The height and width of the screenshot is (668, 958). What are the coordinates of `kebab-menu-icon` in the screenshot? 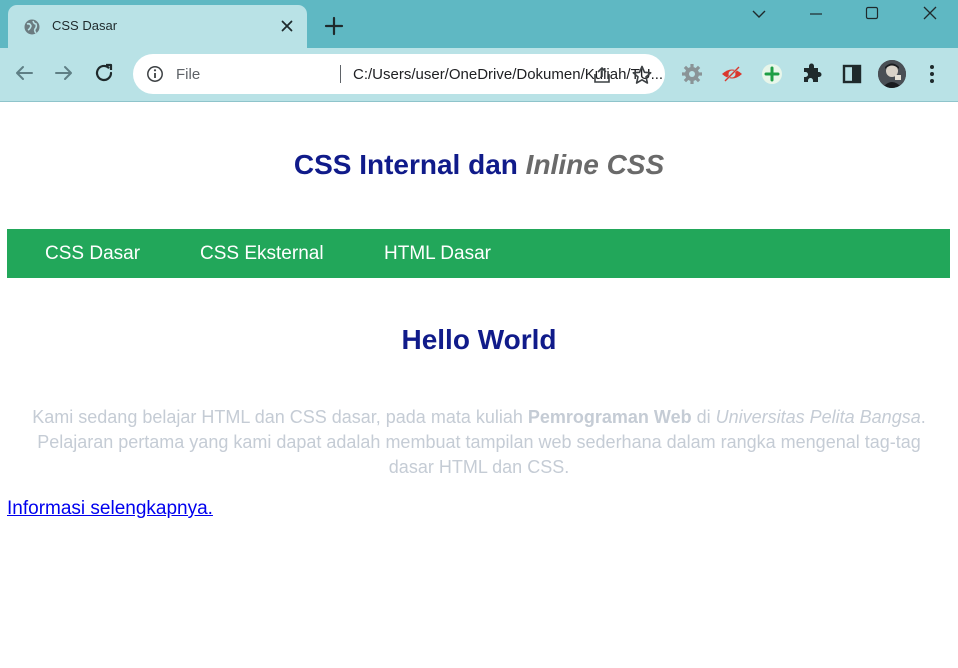 It's located at (932, 74).